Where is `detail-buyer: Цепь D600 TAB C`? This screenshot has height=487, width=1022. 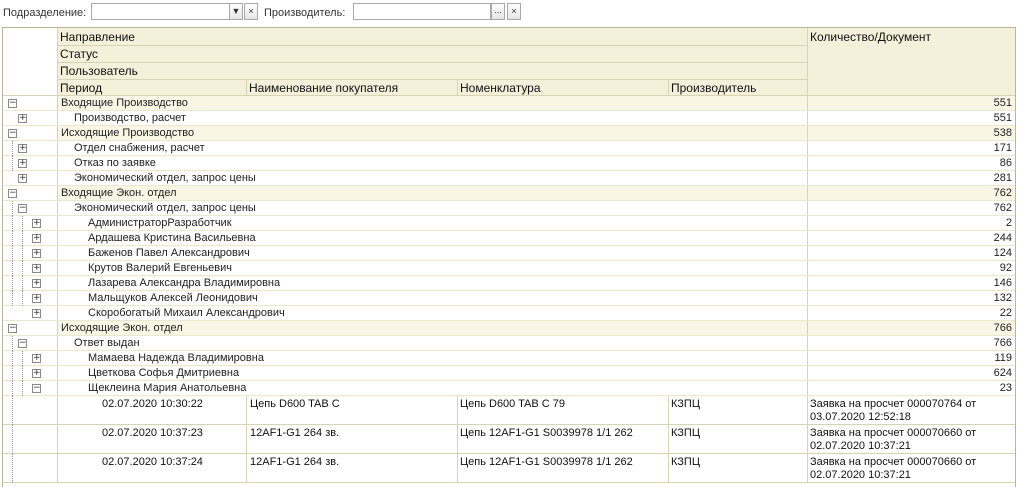 detail-buyer: Цепь D600 TAB C is located at coordinates (295, 404).